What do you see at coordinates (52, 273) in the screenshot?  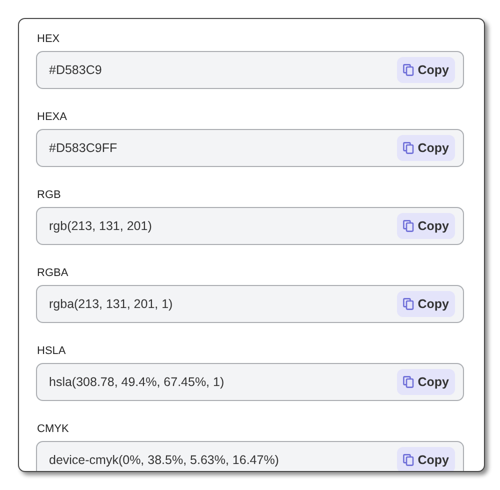 I see `field-label: RGBA` at bounding box center [52, 273].